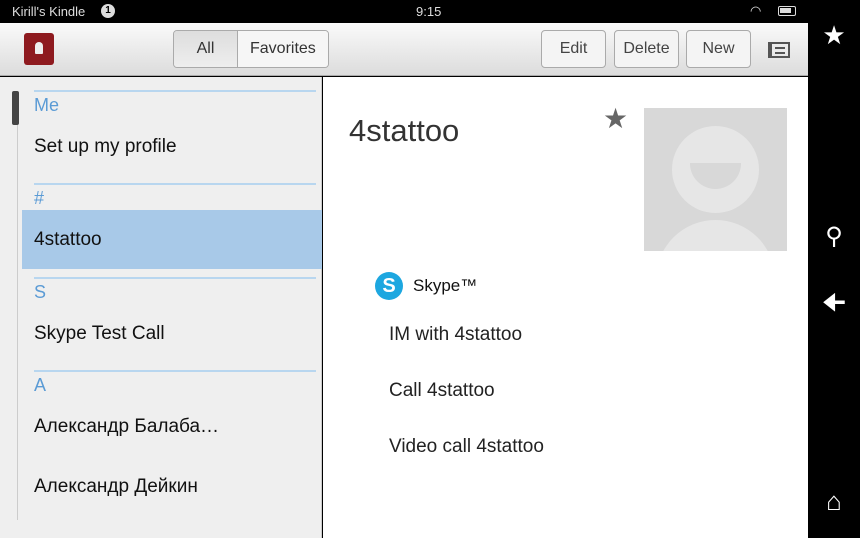  What do you see at coordinates (175, 196) in the screenshot?
I see `section-header: #` at bounding box center [175, 196].